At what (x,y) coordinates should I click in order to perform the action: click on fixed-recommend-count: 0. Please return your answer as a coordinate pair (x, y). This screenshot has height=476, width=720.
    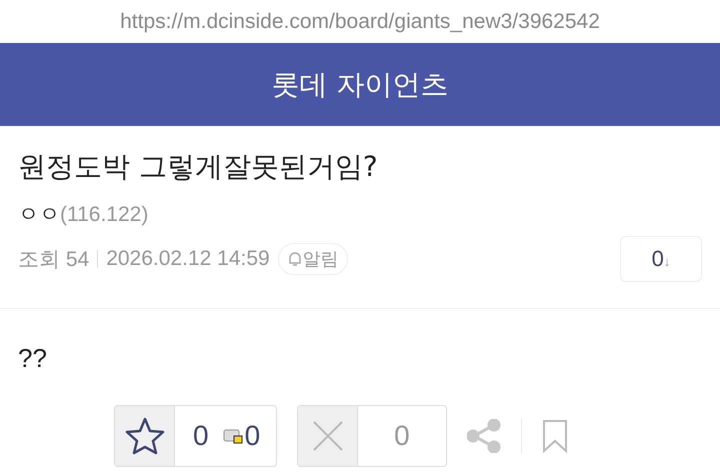
    Looking at the image, I should click on (253, 436).